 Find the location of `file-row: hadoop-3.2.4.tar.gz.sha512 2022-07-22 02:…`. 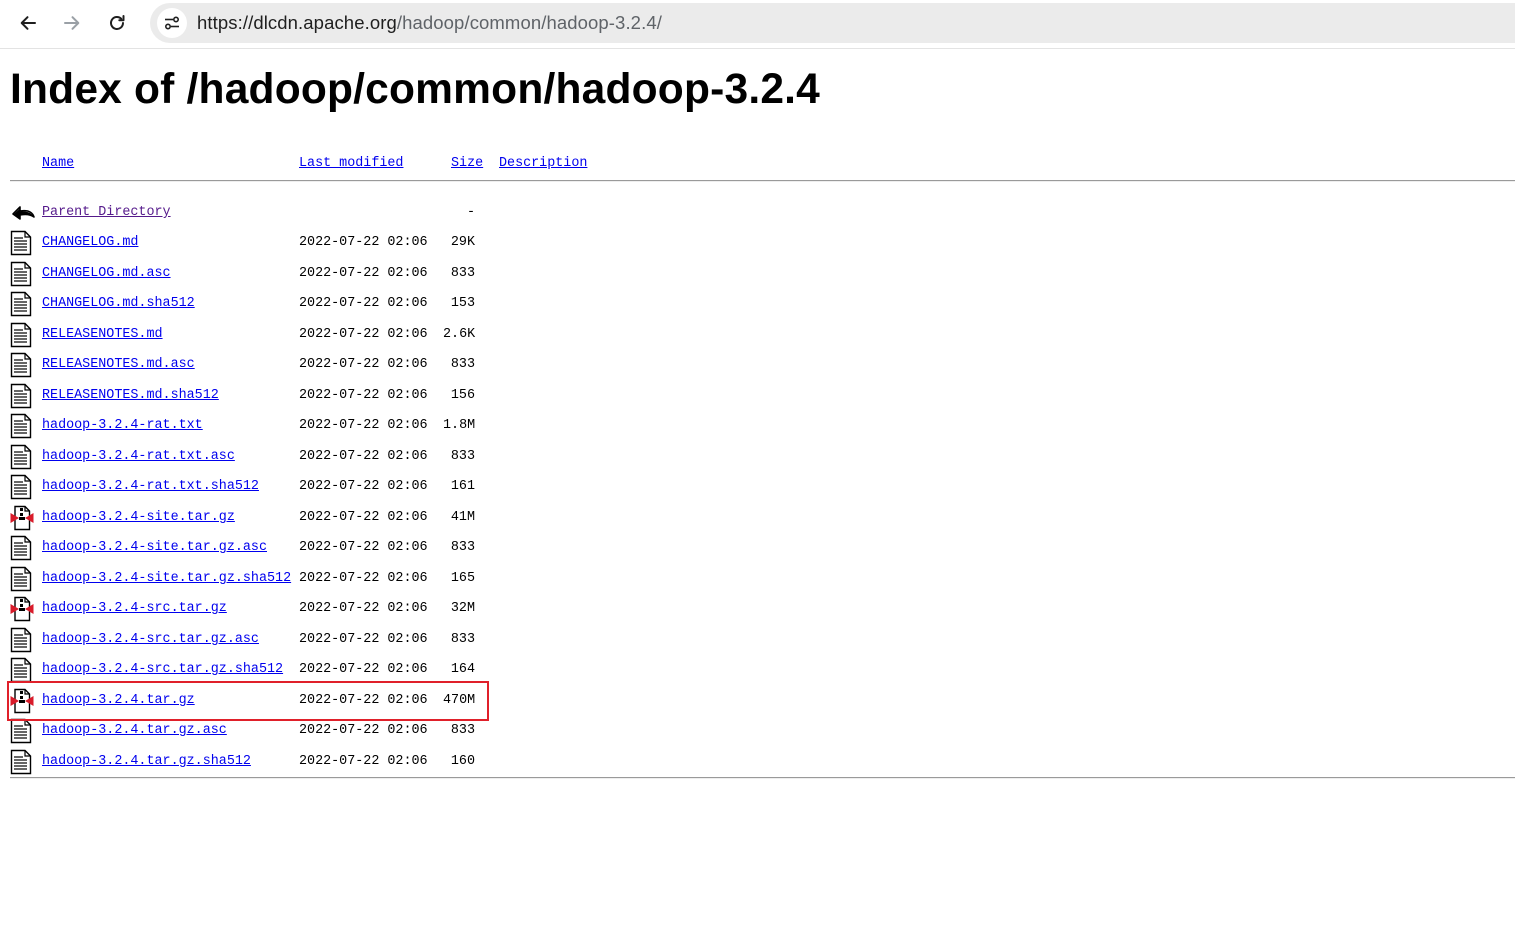

file-row: hadoop-3.2.4.tar.gz.sha512 2022-07-22 02:… is located at coordinates (300, 766).